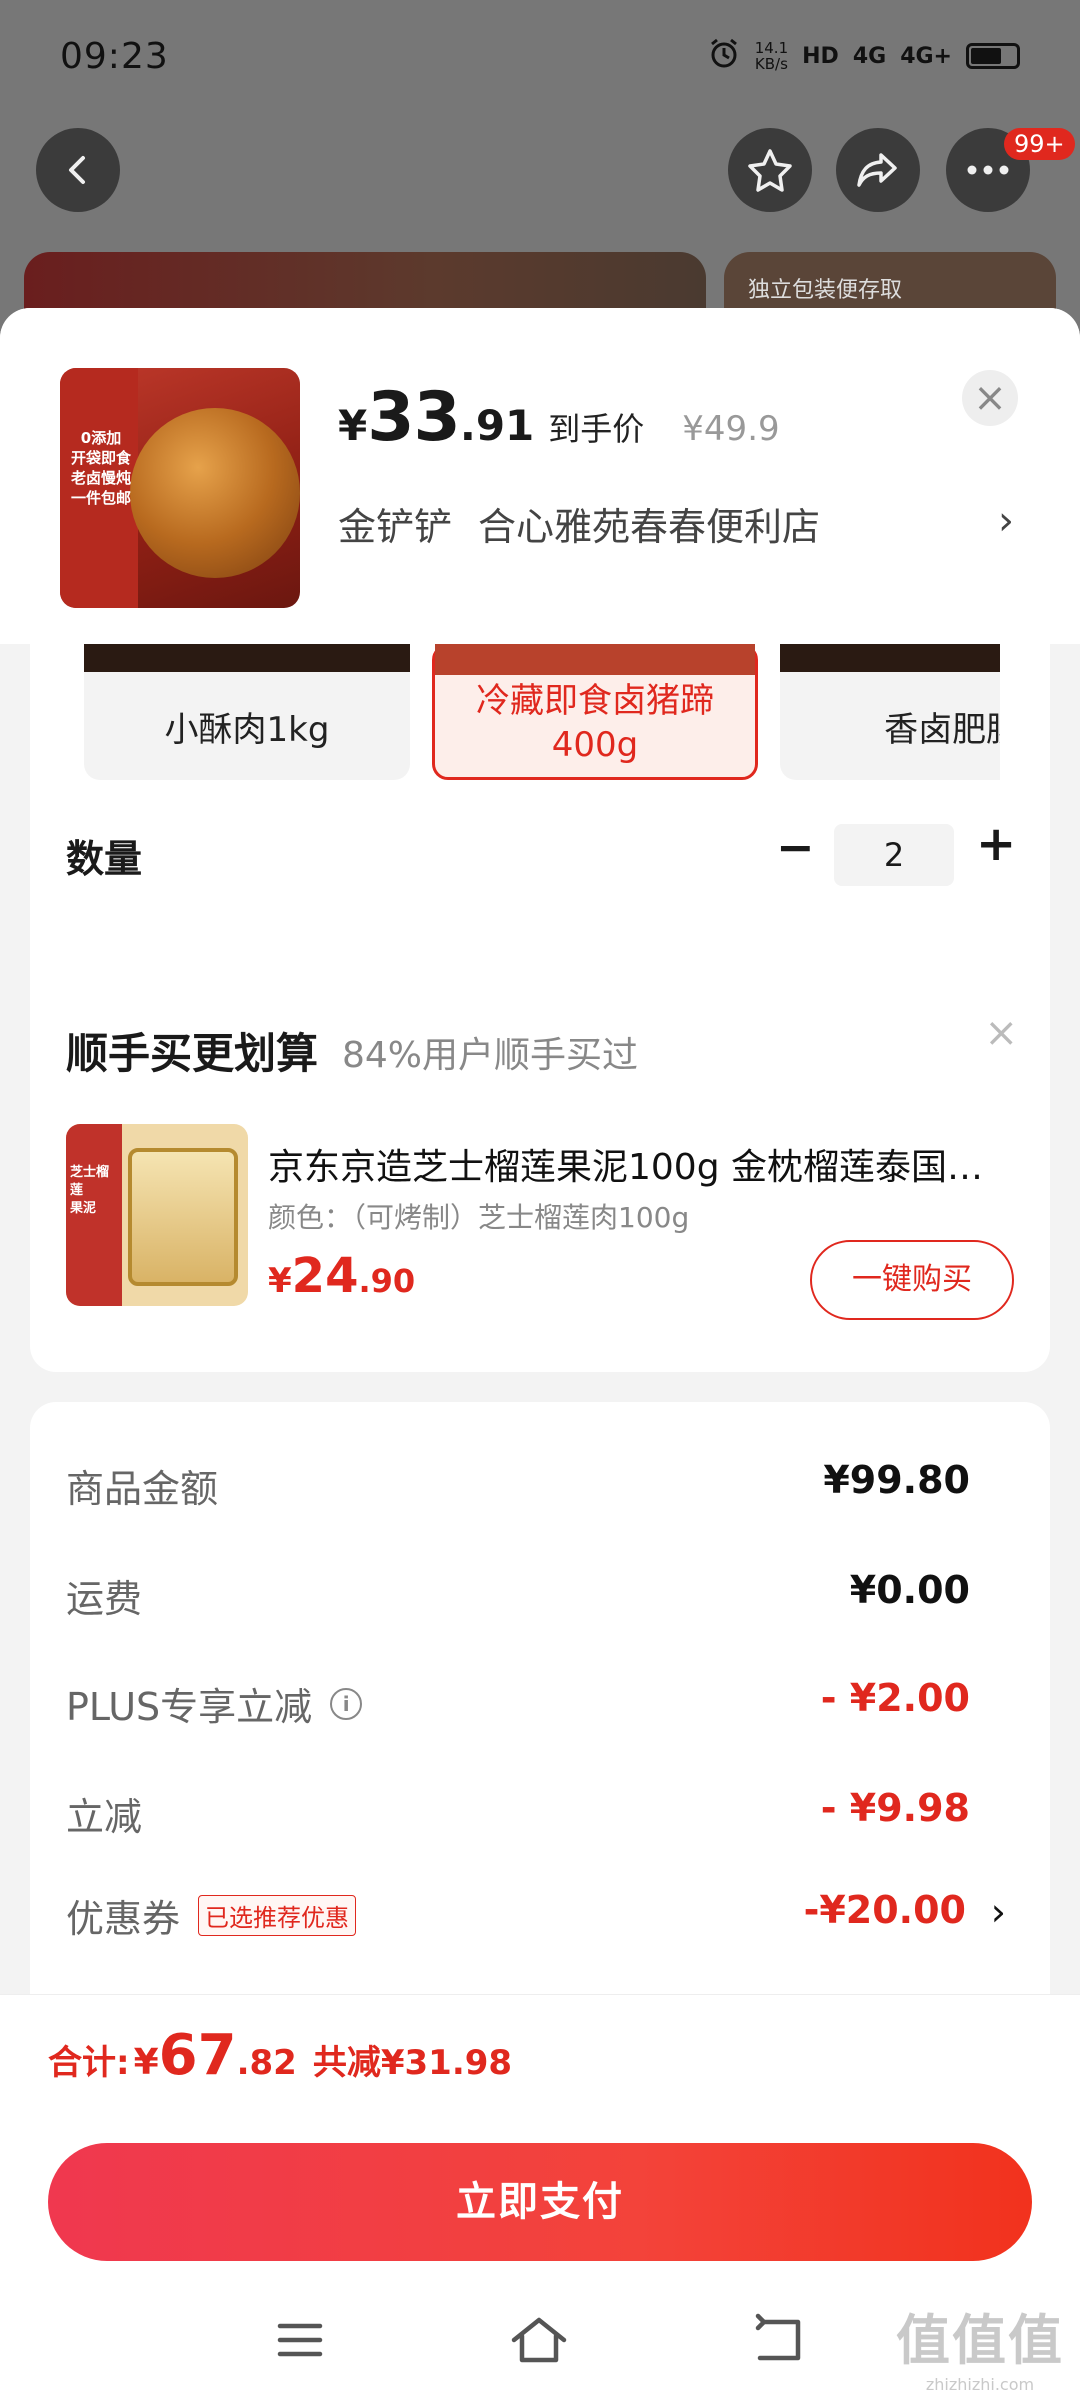 The height and width of the screenshot is (2400, 1080). Describe the element at coordinates (192, 1053) in the screenshot. I see `addon-title: 顺手买更划算` at that location.